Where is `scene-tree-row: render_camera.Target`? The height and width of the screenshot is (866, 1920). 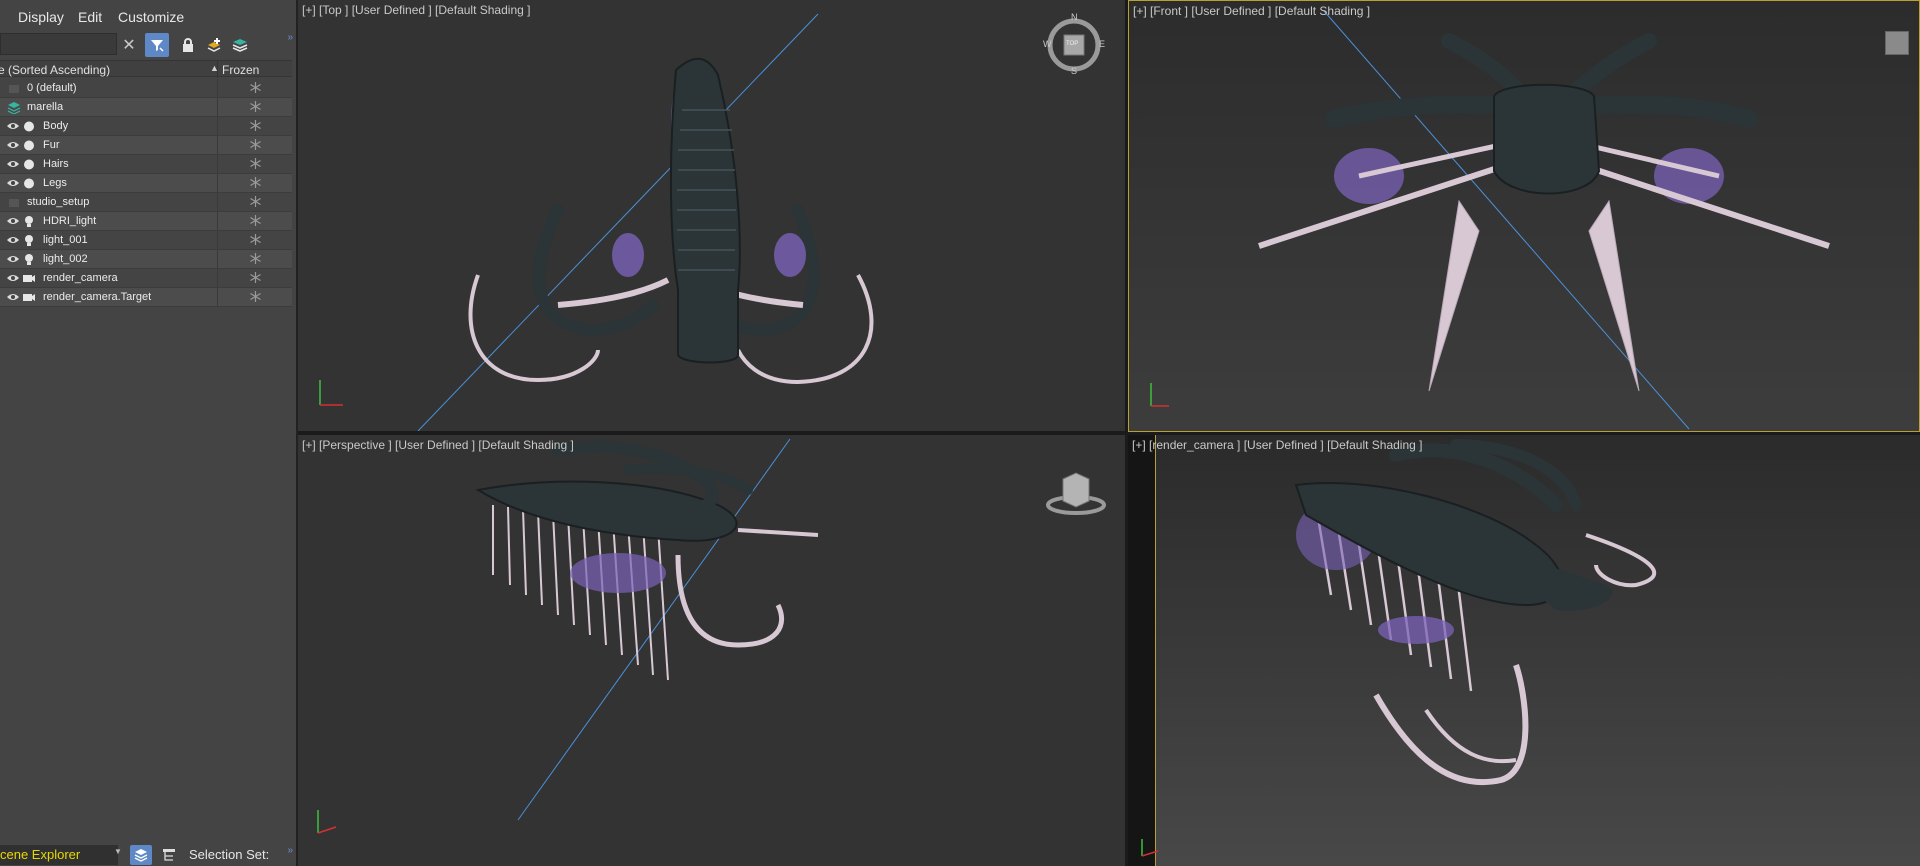 scene-tree-row: render_camera.Target is located at coordinates (146, 297).